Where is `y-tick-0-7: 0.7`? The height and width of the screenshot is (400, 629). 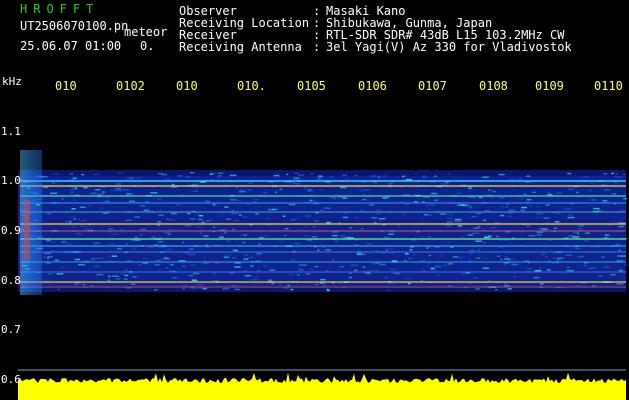 y-tick-0-7: 0.7 is located at coordinates (11, 329).